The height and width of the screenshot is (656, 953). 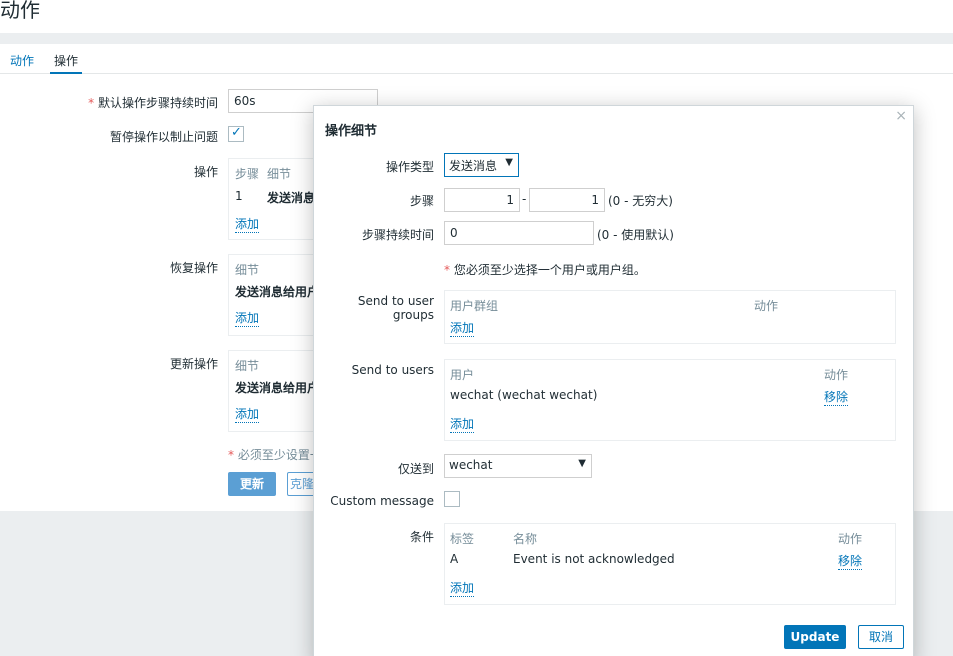 I want to click on operations-table: 步骤 细节 1 发送消息 添加, so click(x=273, y=199).